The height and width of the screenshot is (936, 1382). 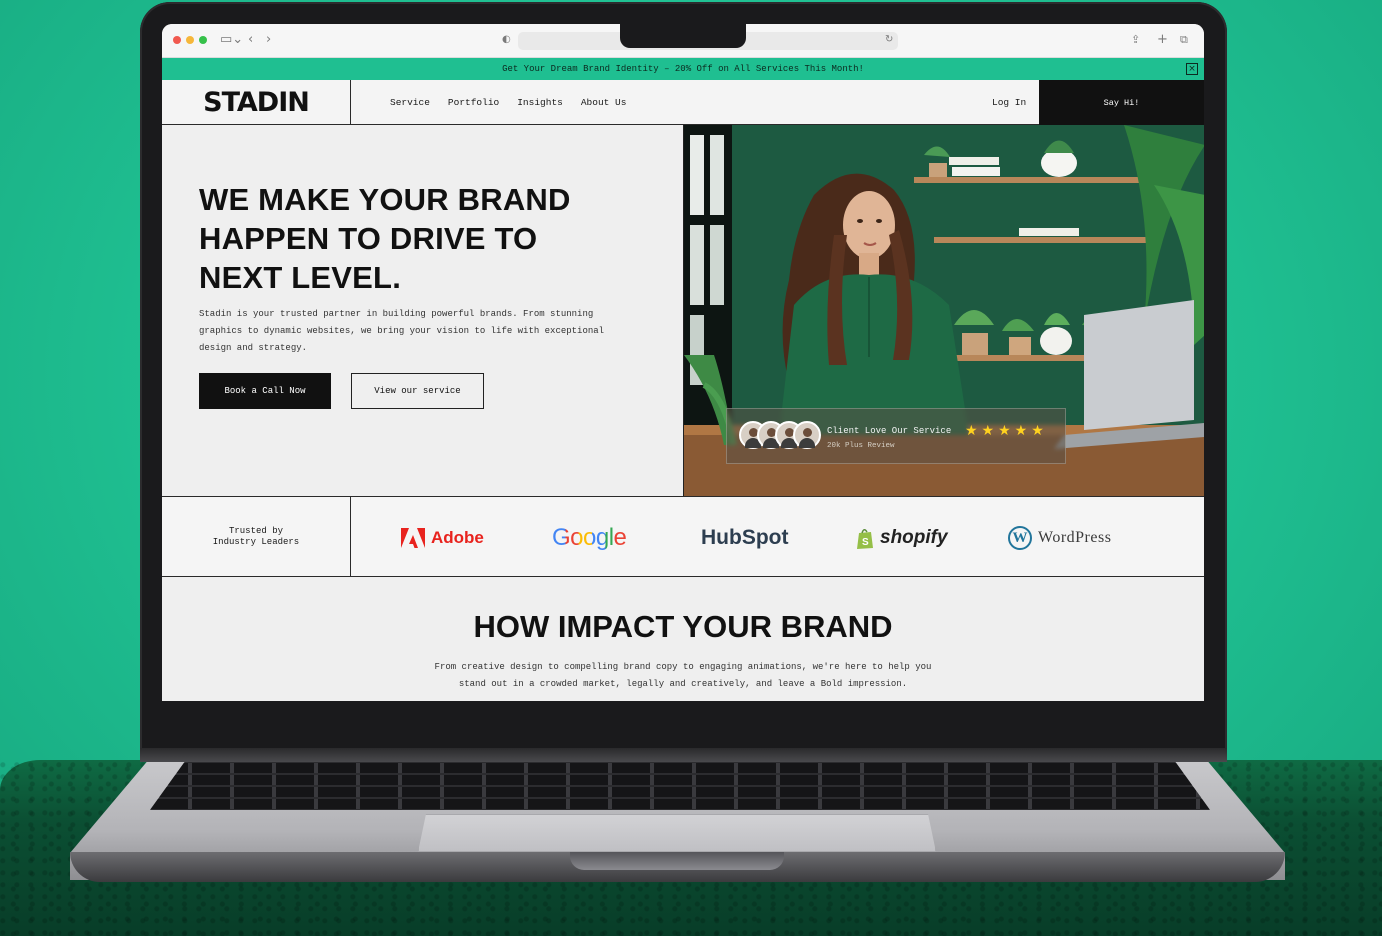 What do you see at coordinates (914, 537) in the screenshot?
I see `shopify-wordmark: shopify` at bounding box center [914, 537].